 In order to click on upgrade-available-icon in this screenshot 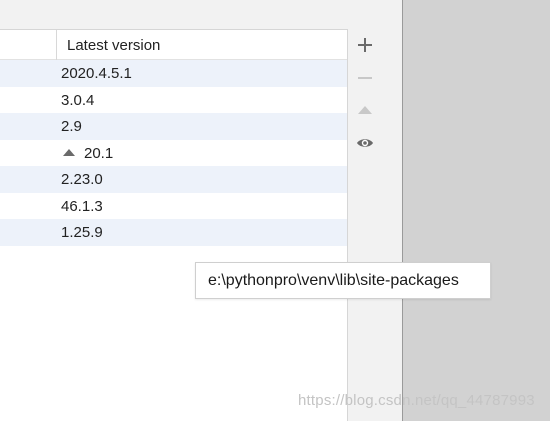, I will do `click(69, 153)`.